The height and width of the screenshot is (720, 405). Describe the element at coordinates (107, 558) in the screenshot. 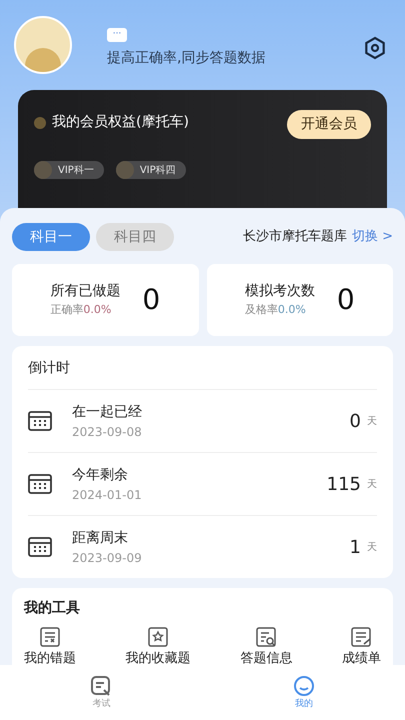

I see `countdown-date: 2023-09-09` at that location.